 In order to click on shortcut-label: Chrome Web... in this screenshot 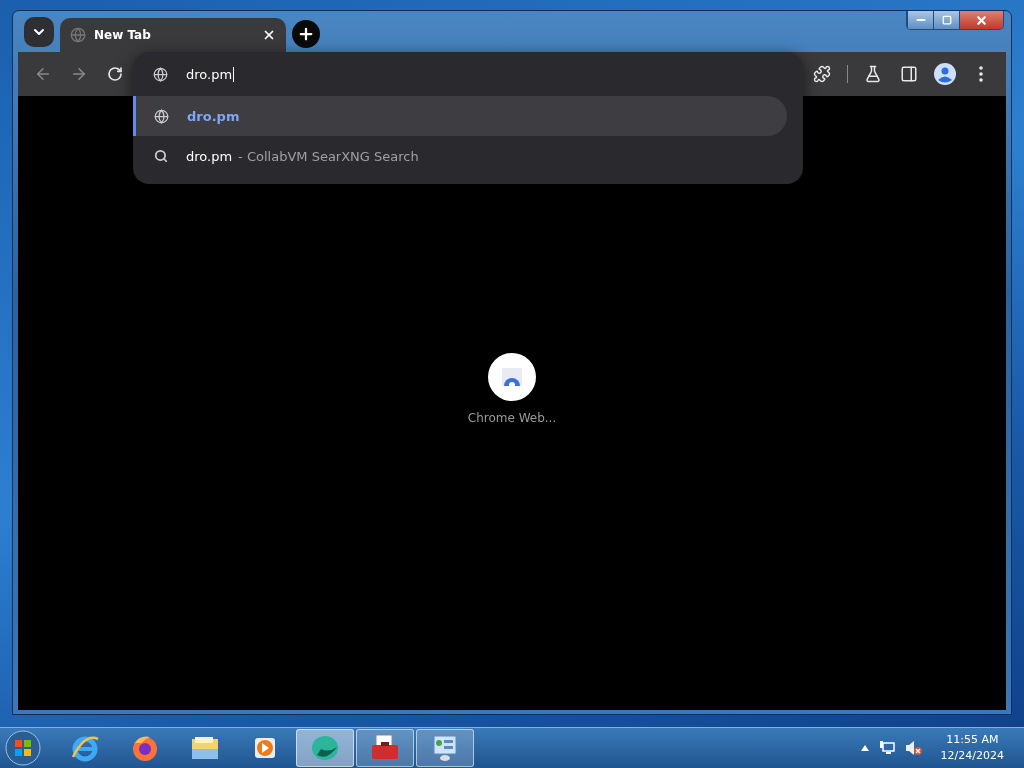, I will do `click(512, 418)`.